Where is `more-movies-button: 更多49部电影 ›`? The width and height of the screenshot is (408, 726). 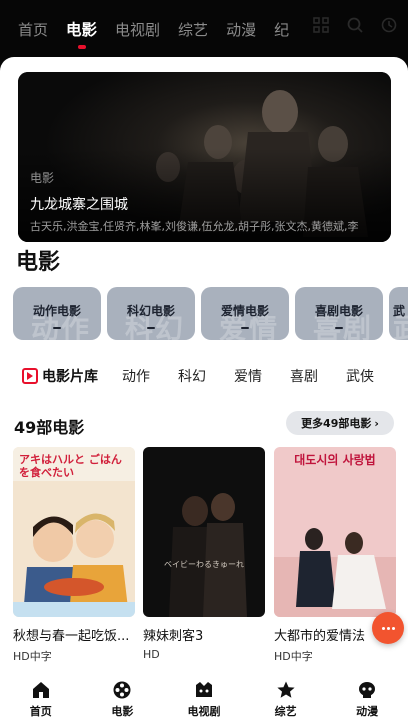
more-movies-button: 更多49部电影 › is located at coordinates (340, 423).